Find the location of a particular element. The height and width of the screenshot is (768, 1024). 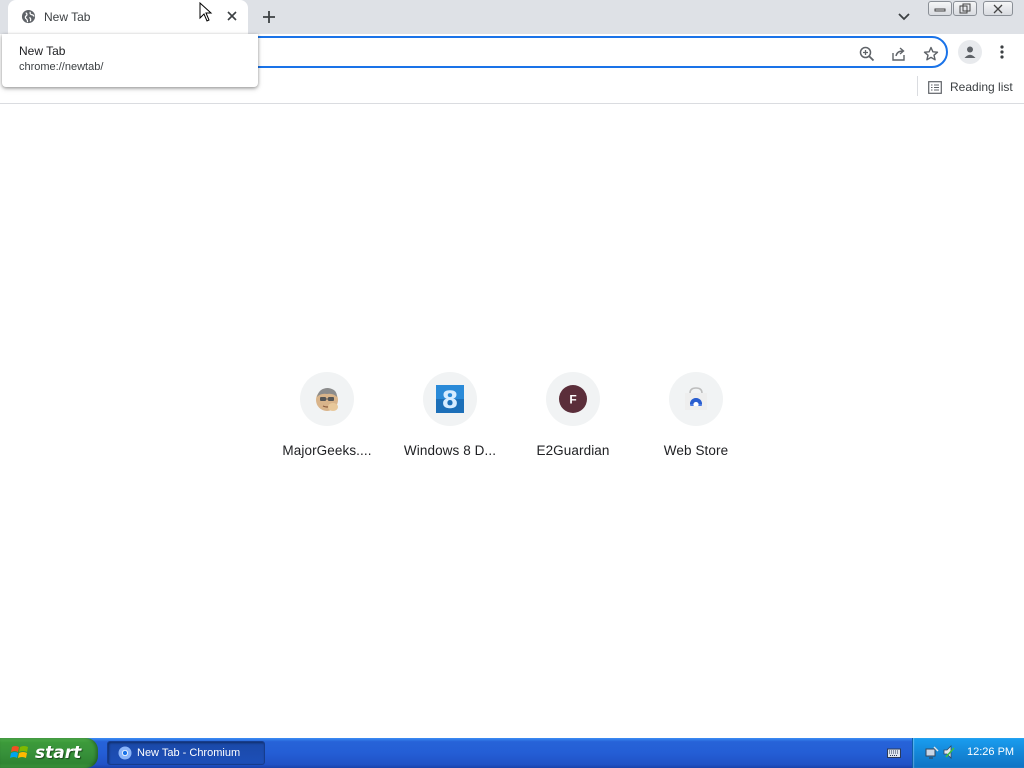

network-icon is located at coordinates (932, 753).